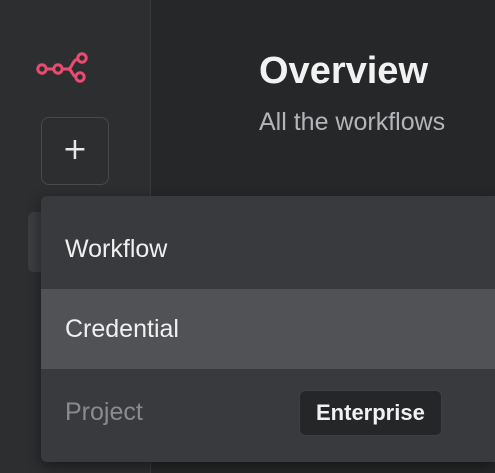 The image size is (495, 473). I want to click on enterprise-badge: Enterprise, so click(370, 413).